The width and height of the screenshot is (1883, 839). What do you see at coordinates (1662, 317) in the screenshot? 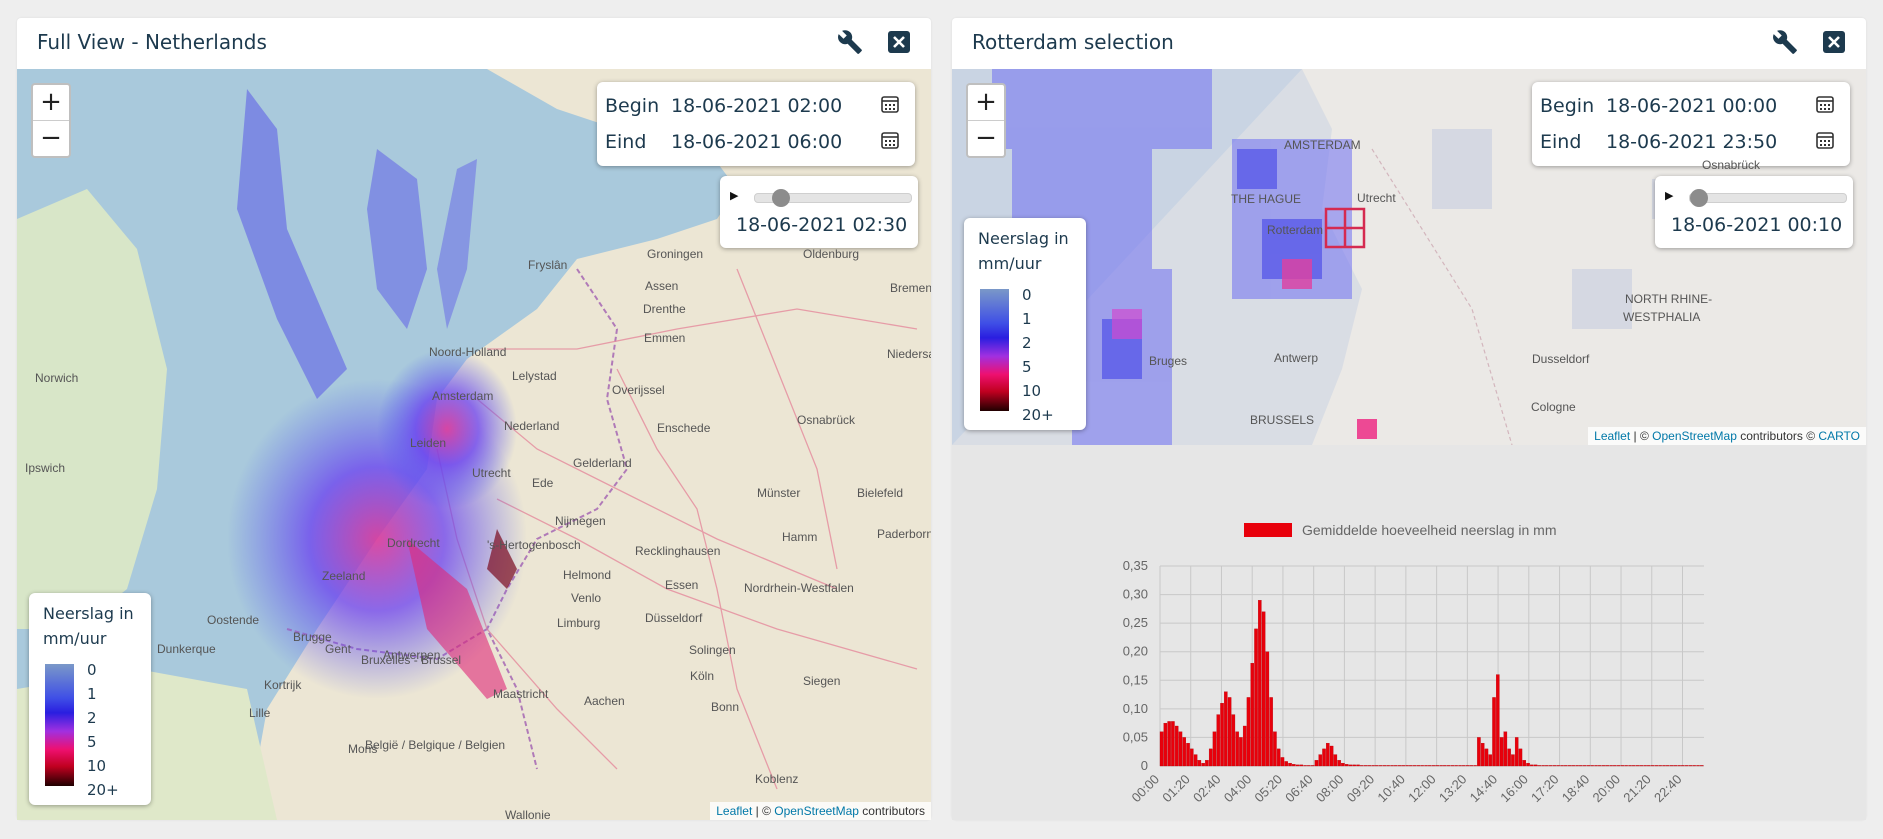
I see `map-label: WESTPHALIA` at bounding box center [1662, 317].